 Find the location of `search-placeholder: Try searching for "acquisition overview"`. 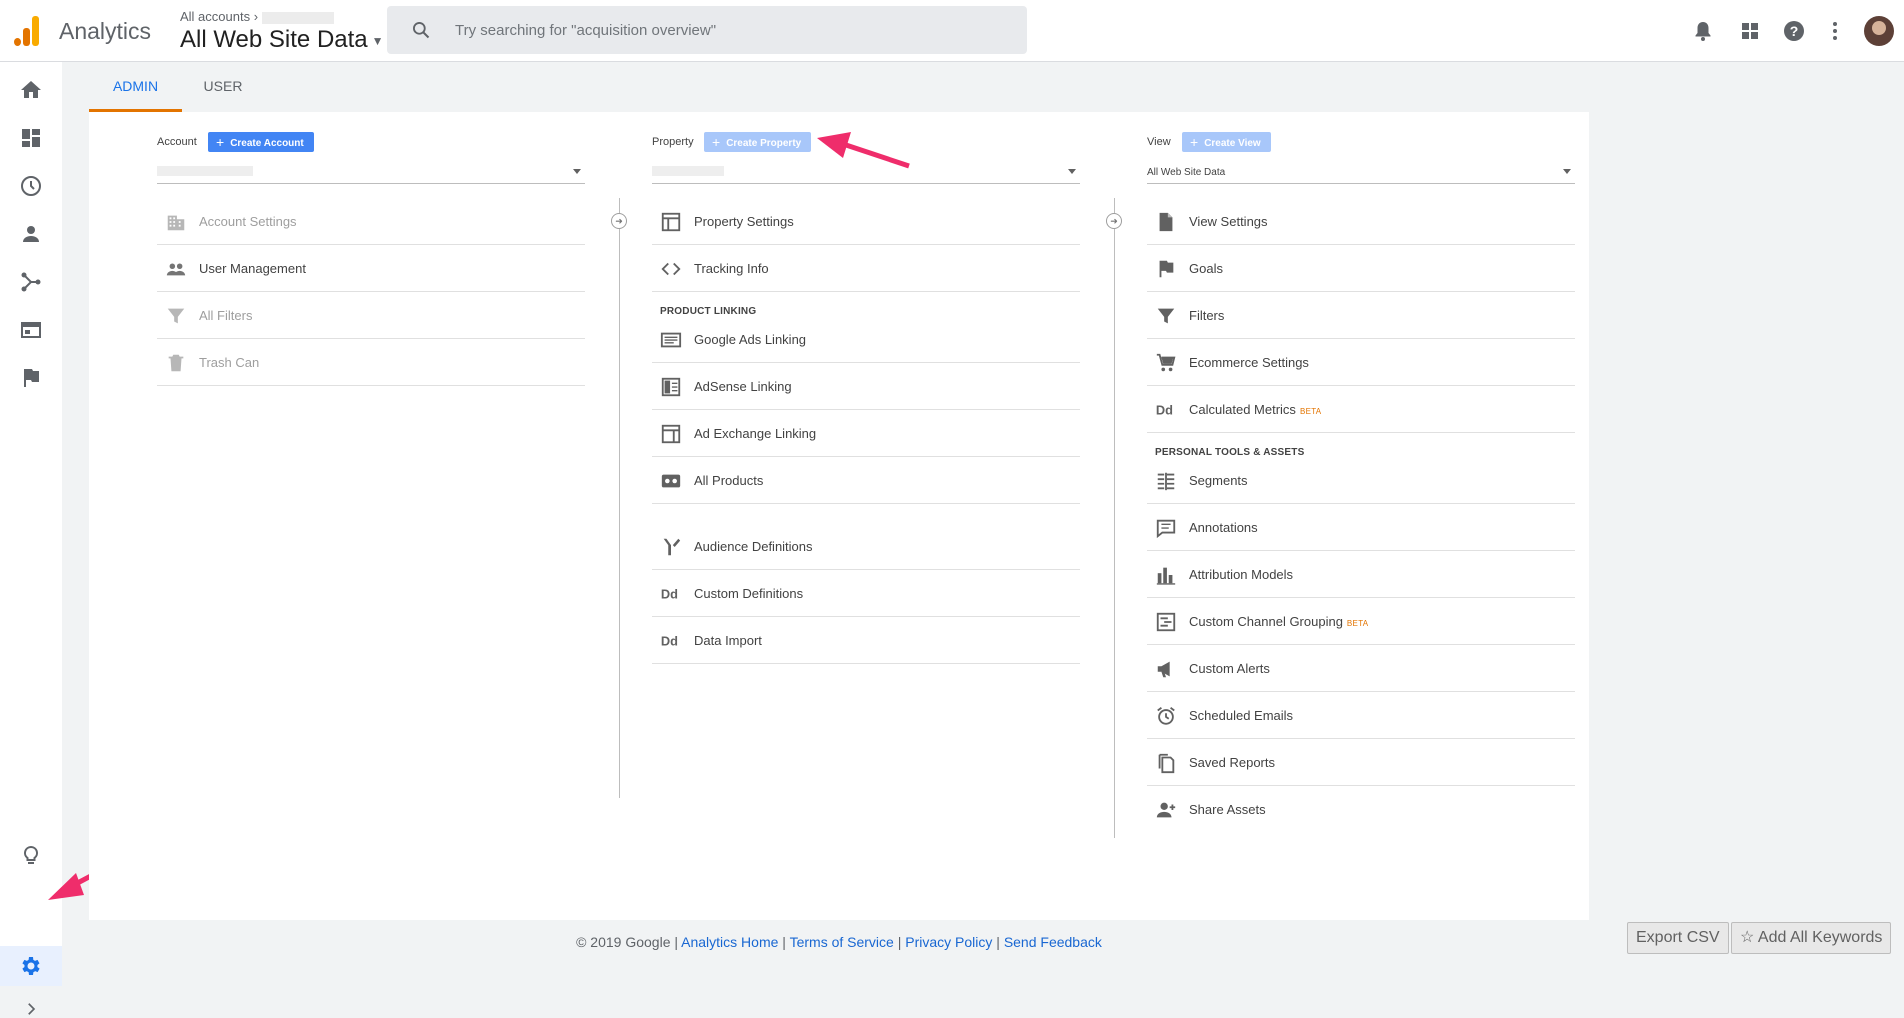

search-placeholder: Try searching for "acquisition overview" is located at coordinates (586, 30).